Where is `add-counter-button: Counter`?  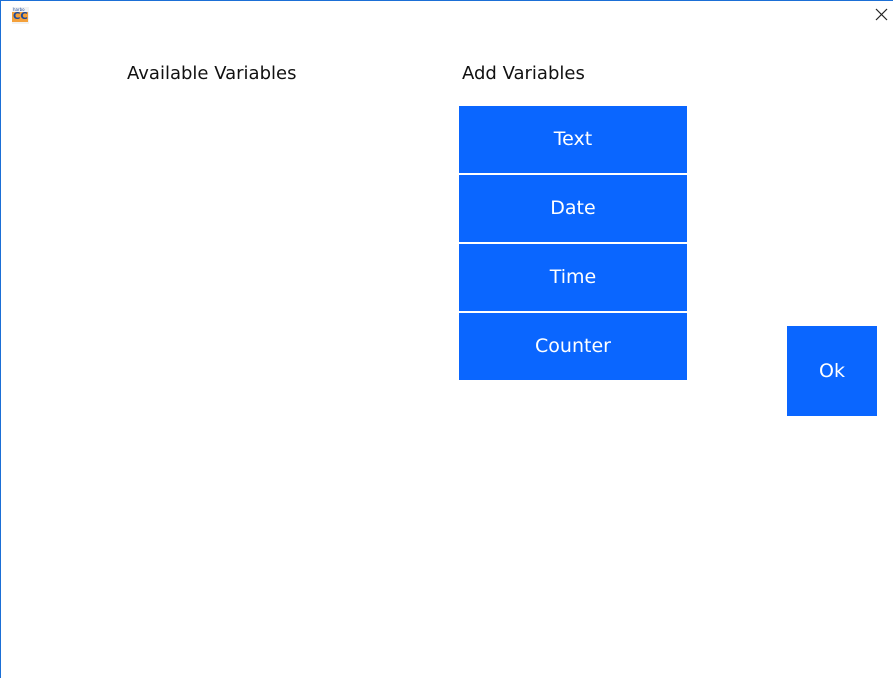
add-counter-button: Counter is located at coordinates (573, 346).